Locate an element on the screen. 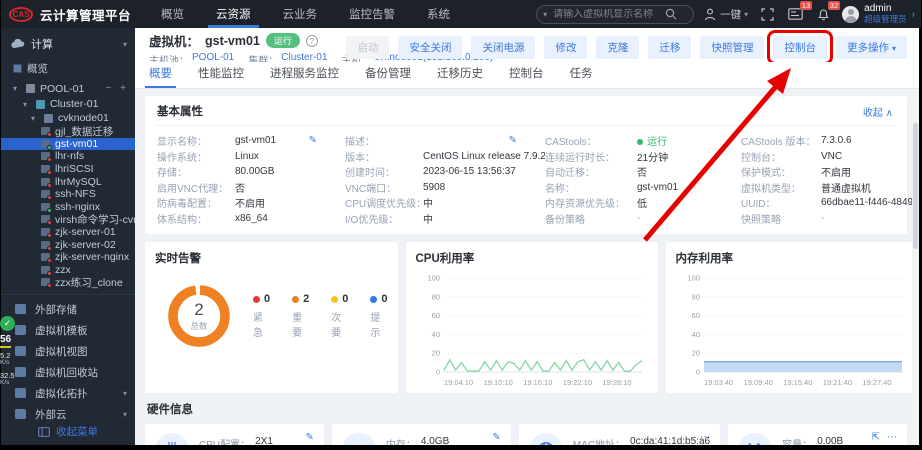 The height and width of the screenshot is (450, 922). tab-控制台: 控制台 is located at coordinates (526, 76).